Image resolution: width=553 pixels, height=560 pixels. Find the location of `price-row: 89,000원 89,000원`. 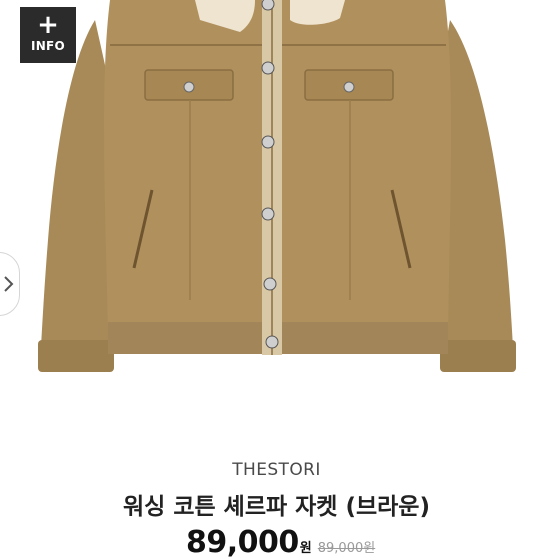

price-row: 89,000원 89,000원 is located at coordinates (280, 542).